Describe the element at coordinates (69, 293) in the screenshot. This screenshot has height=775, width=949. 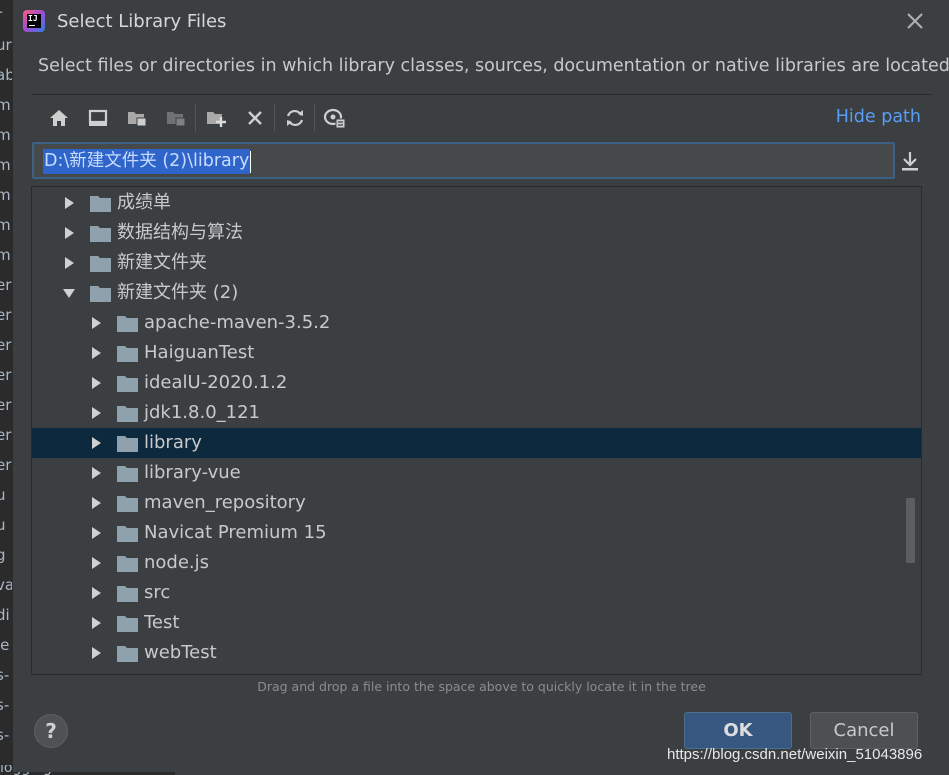
I see `expanded-arrow-icon` at that location.